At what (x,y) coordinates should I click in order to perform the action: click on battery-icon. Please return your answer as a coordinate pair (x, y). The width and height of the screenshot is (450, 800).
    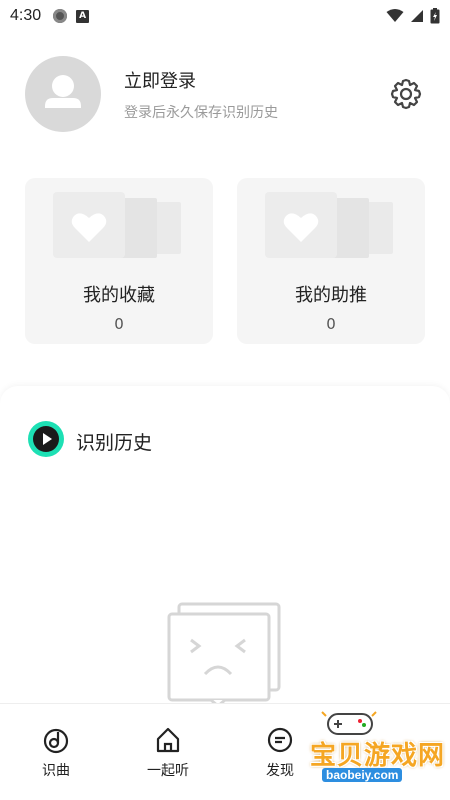
    Looking at the image, I should click on (435, 16).